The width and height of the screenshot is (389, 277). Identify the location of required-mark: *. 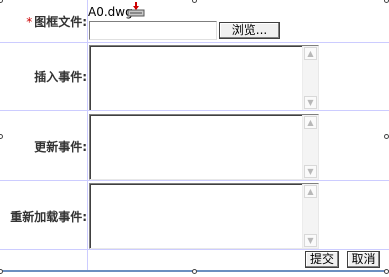
(29, 22).